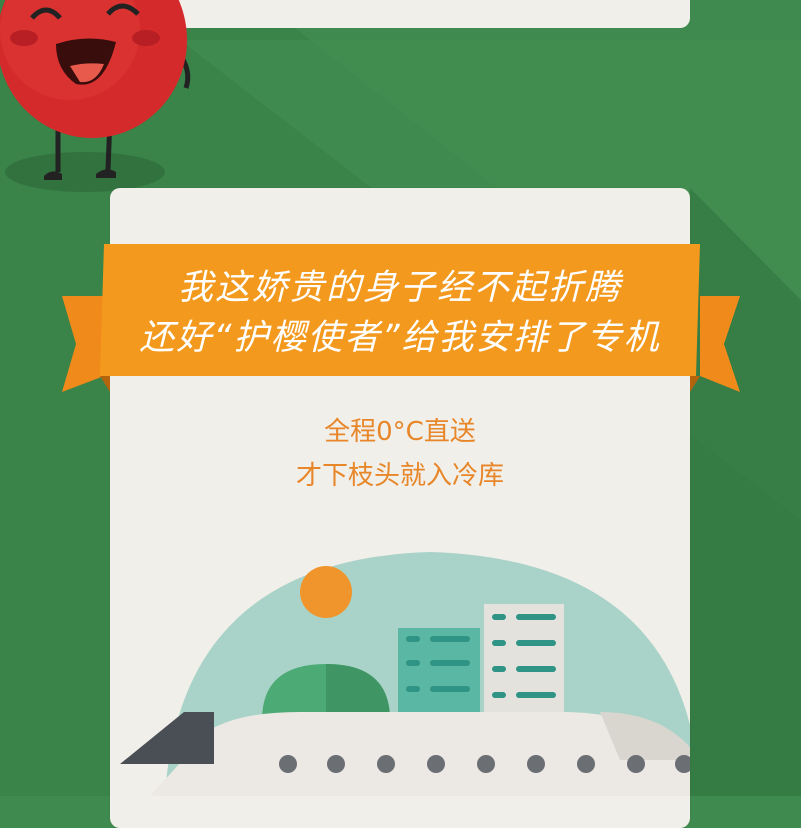 The width and height of the screenshot is (801, 828). Describe the element at coordinates (399, 288) in the screenshot. I see `headline-line-1: 我这娇贵的身子经不起折腾` at that location.